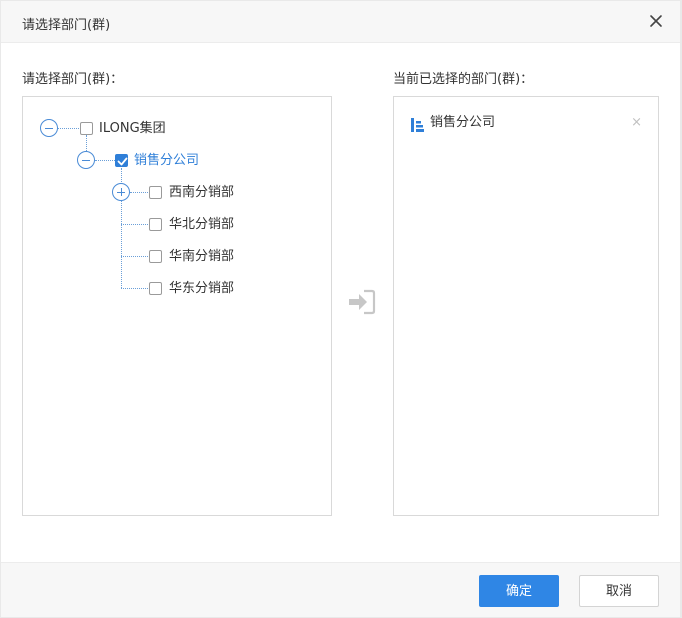 The image size is (682, 618). I want to click on checkbox-root, so click(86, 128).